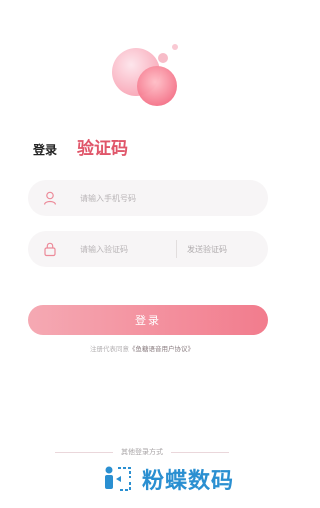 Image resolution: width=320 pixels, height=508 pixels. I want to click on phone-field, so click(148, 198).